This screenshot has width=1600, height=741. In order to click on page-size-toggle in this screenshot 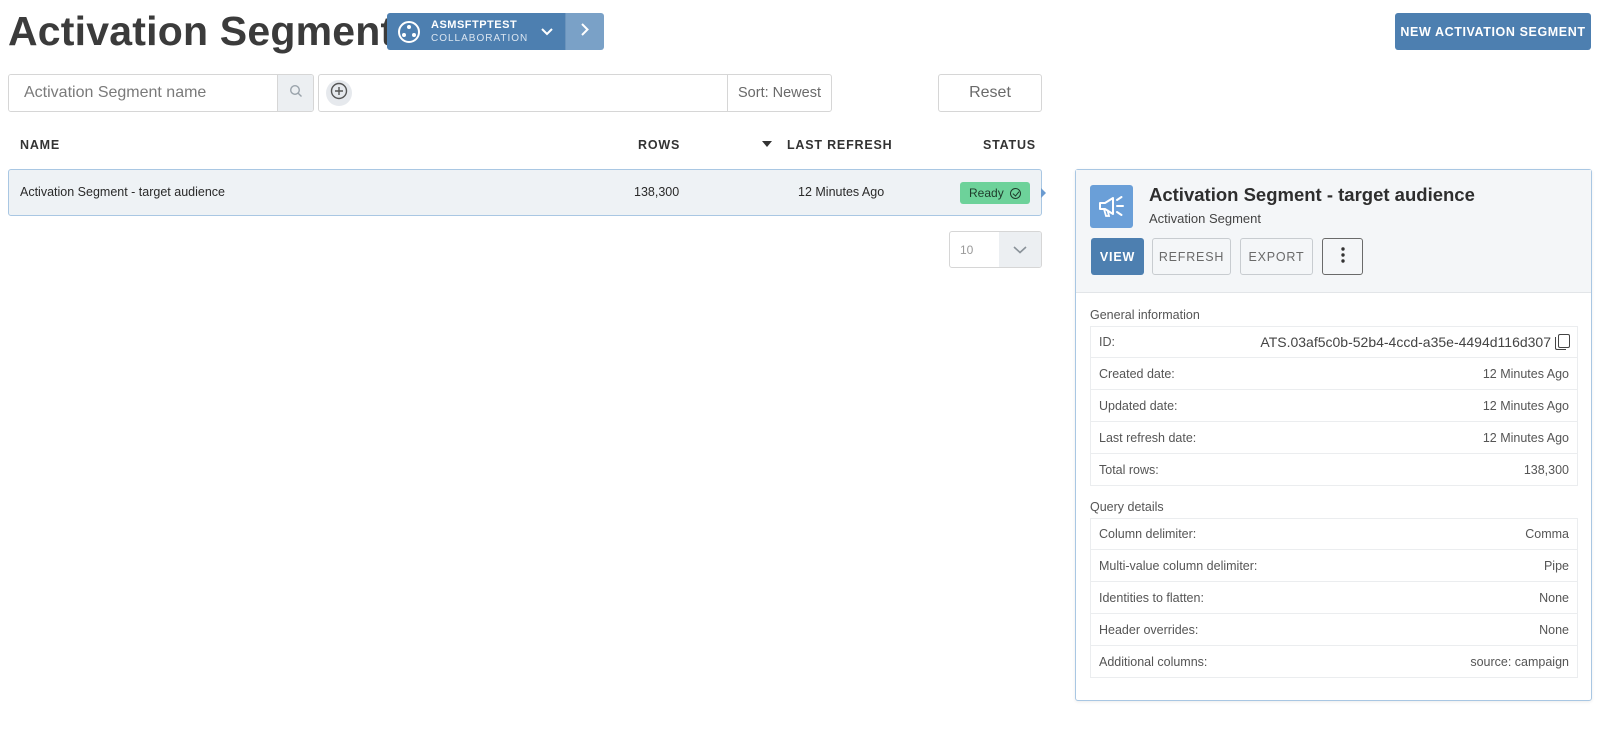, I will do `click(1020, 249)`.